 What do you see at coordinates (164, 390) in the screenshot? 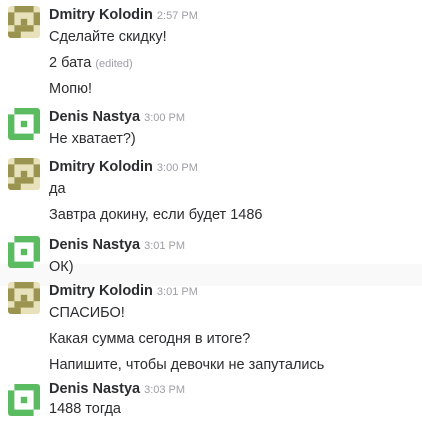
I see `message-timestamp: 3:03 PM` at bounding box center [164, 390].